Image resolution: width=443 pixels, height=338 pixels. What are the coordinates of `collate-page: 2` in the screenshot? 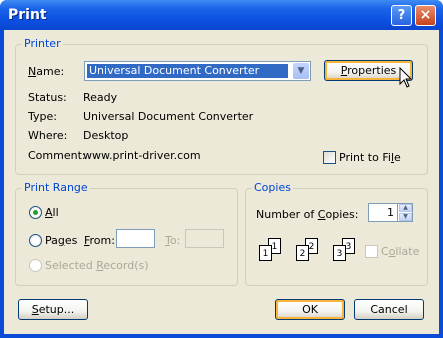 It's located at (302, 253).